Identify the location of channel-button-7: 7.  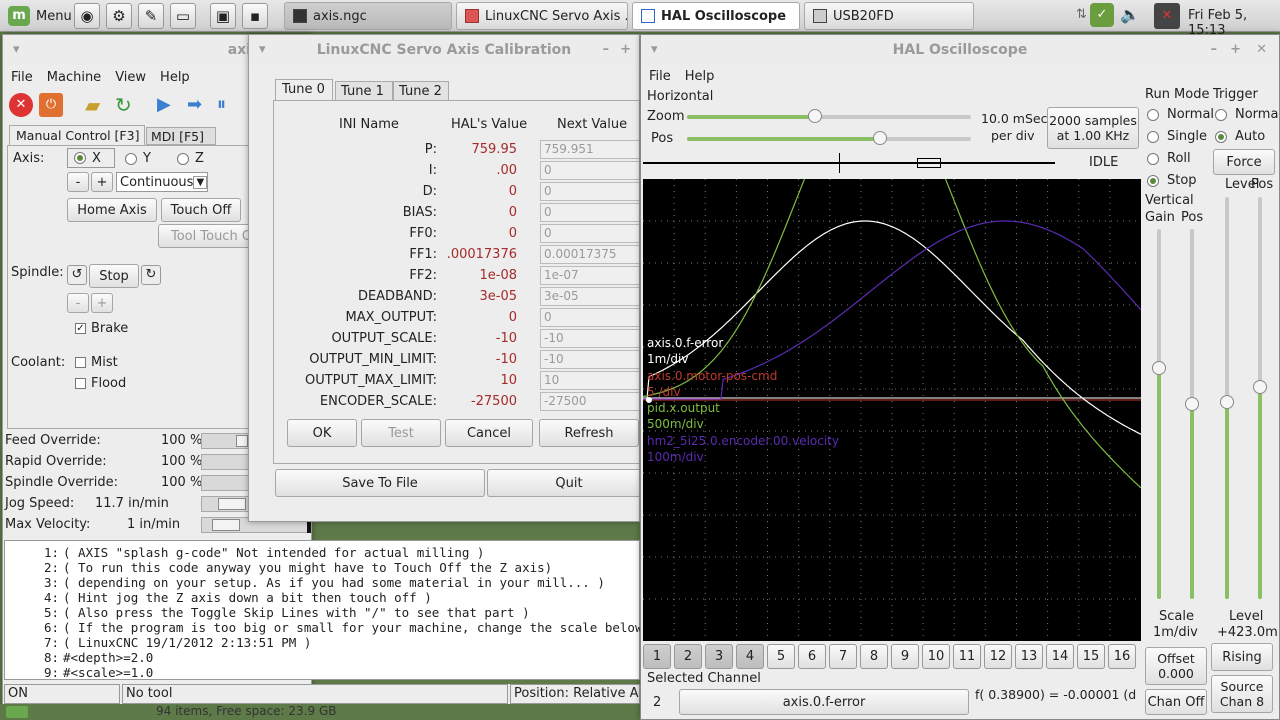
(843, 656).